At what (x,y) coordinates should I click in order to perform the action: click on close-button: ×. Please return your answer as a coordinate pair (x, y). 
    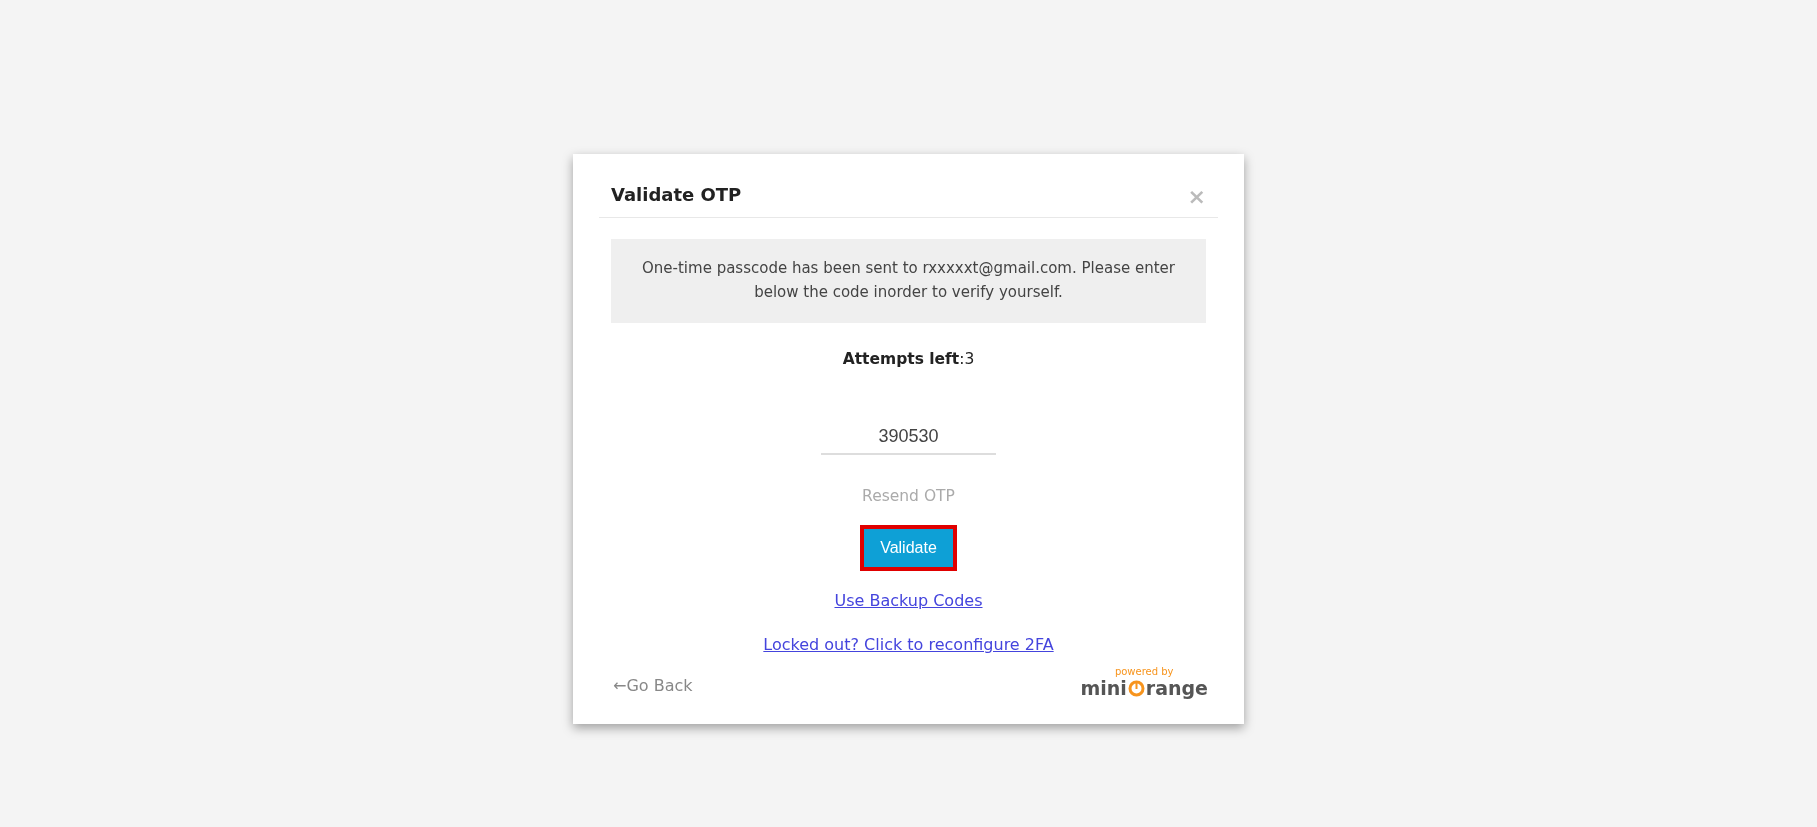
    Looking at the image, I should click on (1196, 185).